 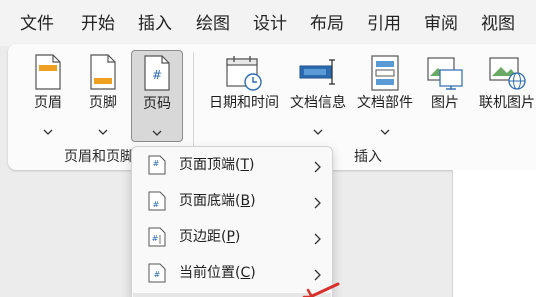 I want to click on menu-item-page-bottom: # 页面底端(B), so click(x=232, y=201).